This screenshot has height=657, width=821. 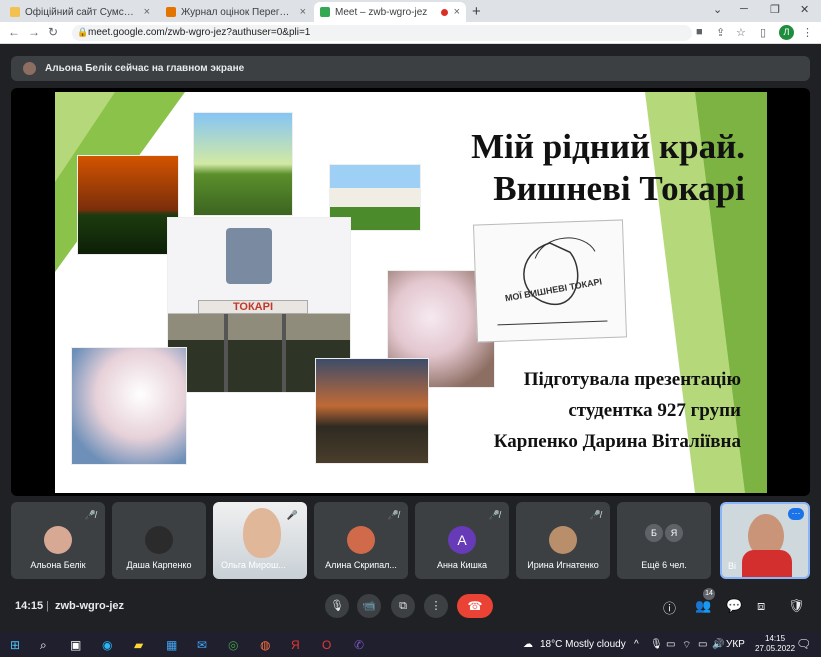 What do you see at coordinates (583, 644) in the screenshot?
I see `weather-text: 18°C Mostly cloudy` at bounding box center [583, 644].